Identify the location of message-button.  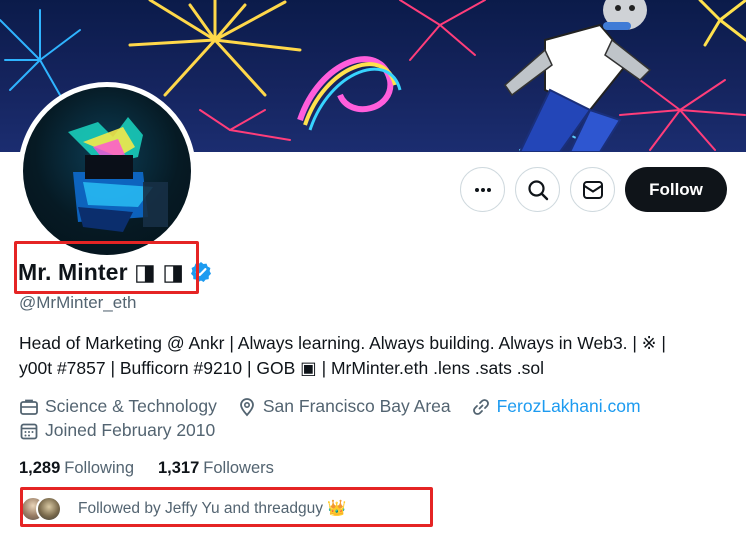
(592, 189).